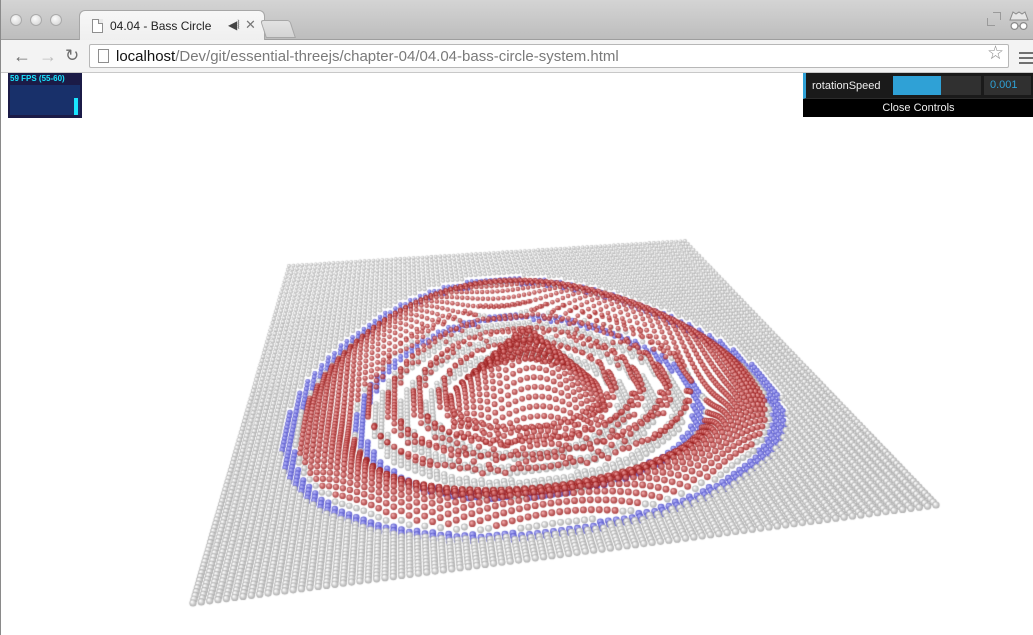 The image size is (1033, 635). I want to click on incognito-icon, so click(1019, 21).